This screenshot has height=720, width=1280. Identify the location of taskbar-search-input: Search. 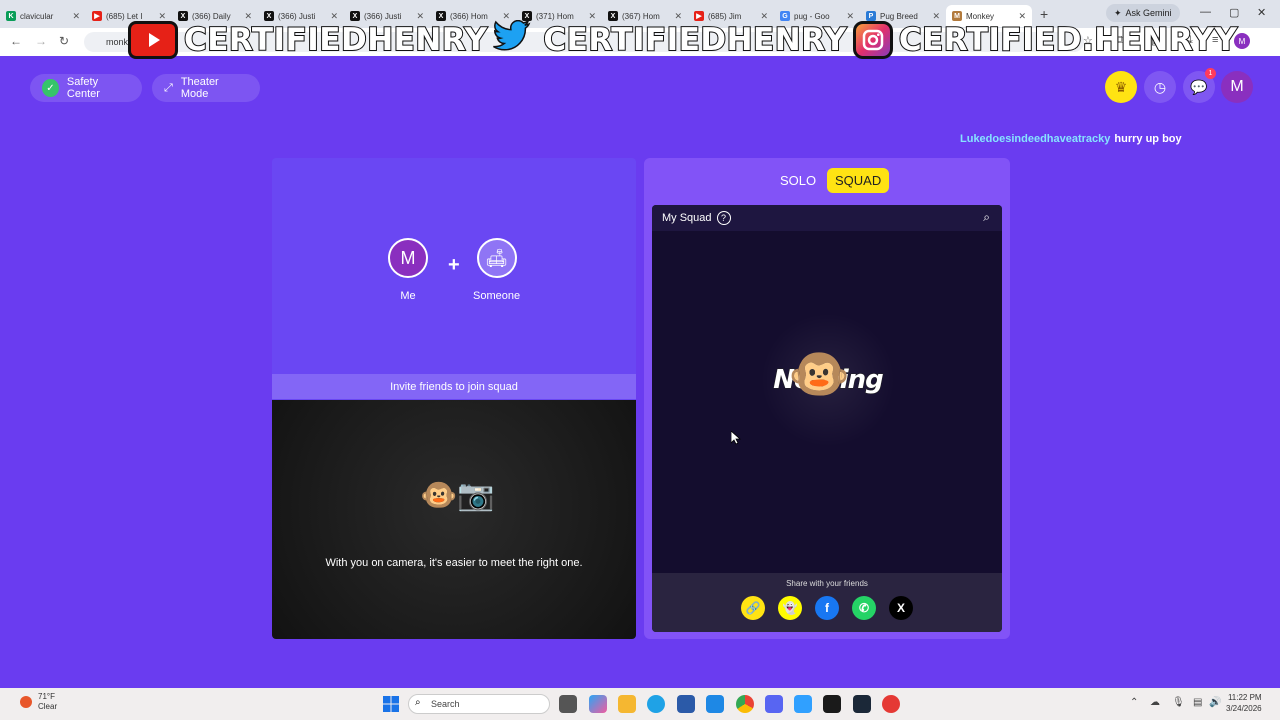
(479, 704).